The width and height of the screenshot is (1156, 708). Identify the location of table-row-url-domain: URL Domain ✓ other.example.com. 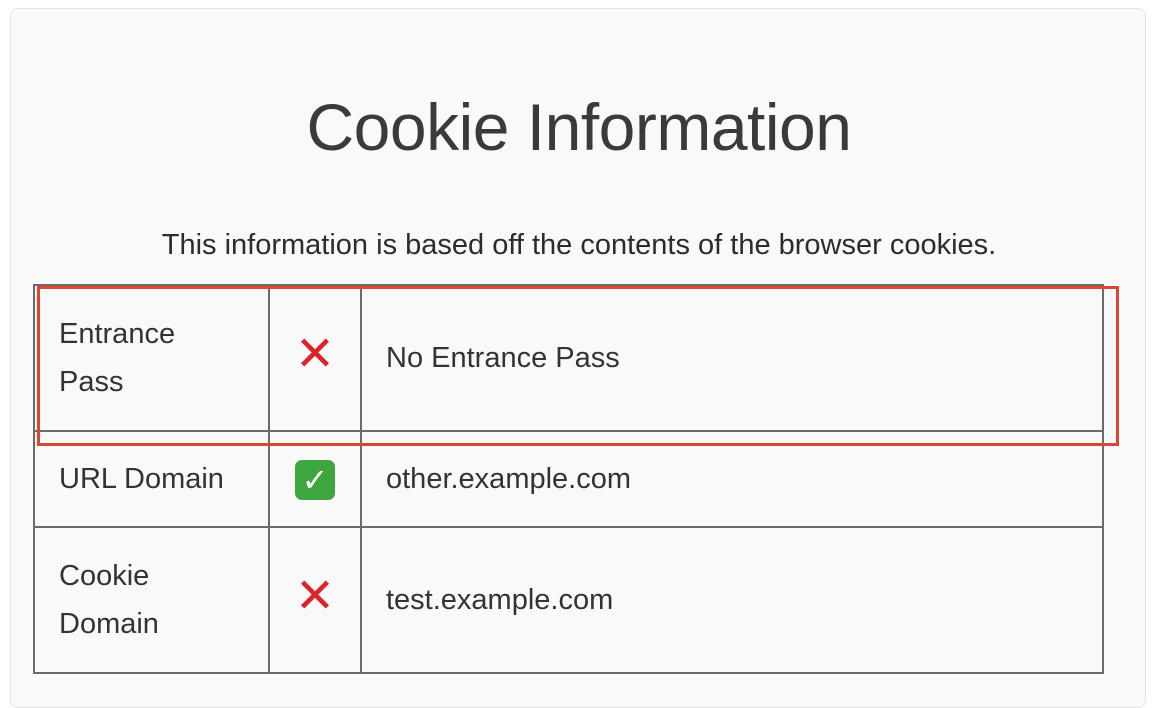
(568, 479).